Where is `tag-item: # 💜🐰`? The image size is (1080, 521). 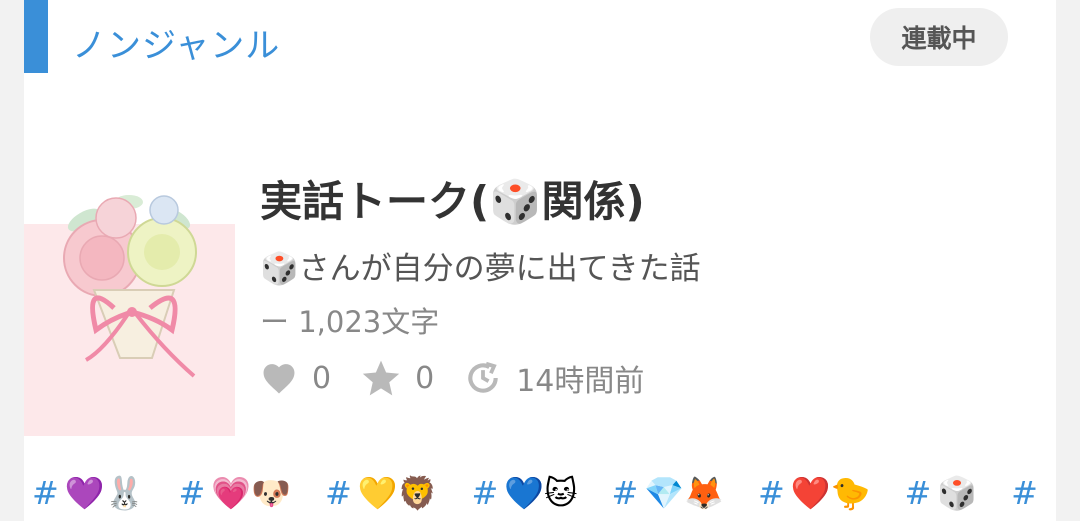
tag-item: # 💜🐰 is located at coordinates (88, 493).